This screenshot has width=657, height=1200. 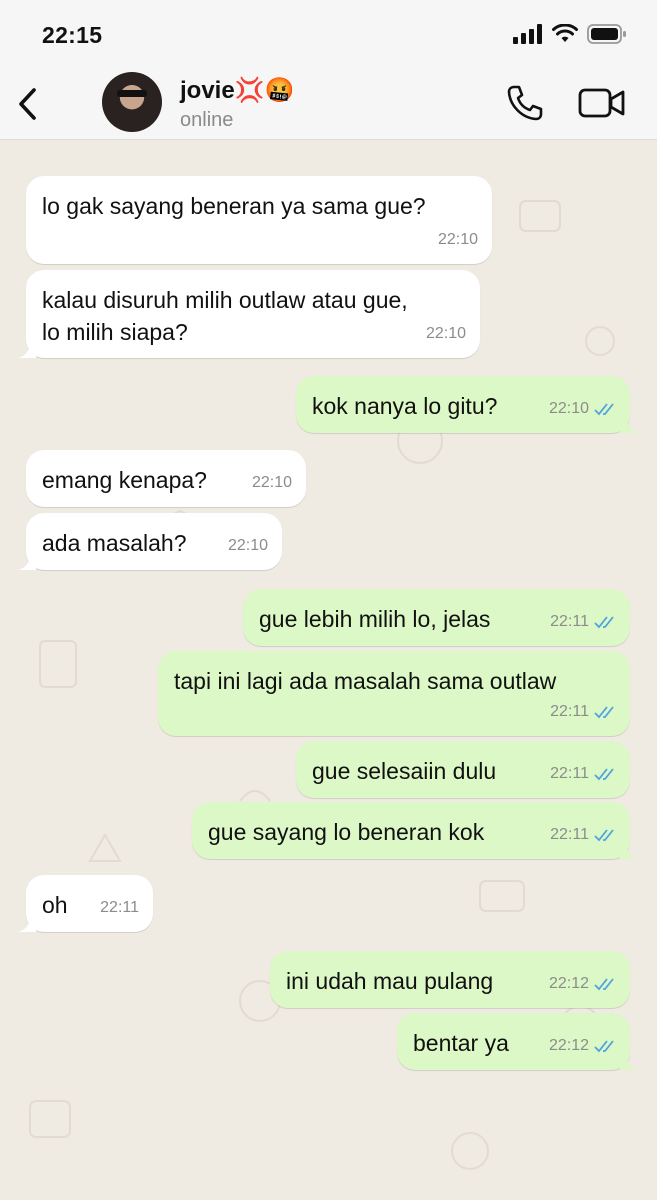 I want to click on contact-avatar, so click(x=132, y=102).